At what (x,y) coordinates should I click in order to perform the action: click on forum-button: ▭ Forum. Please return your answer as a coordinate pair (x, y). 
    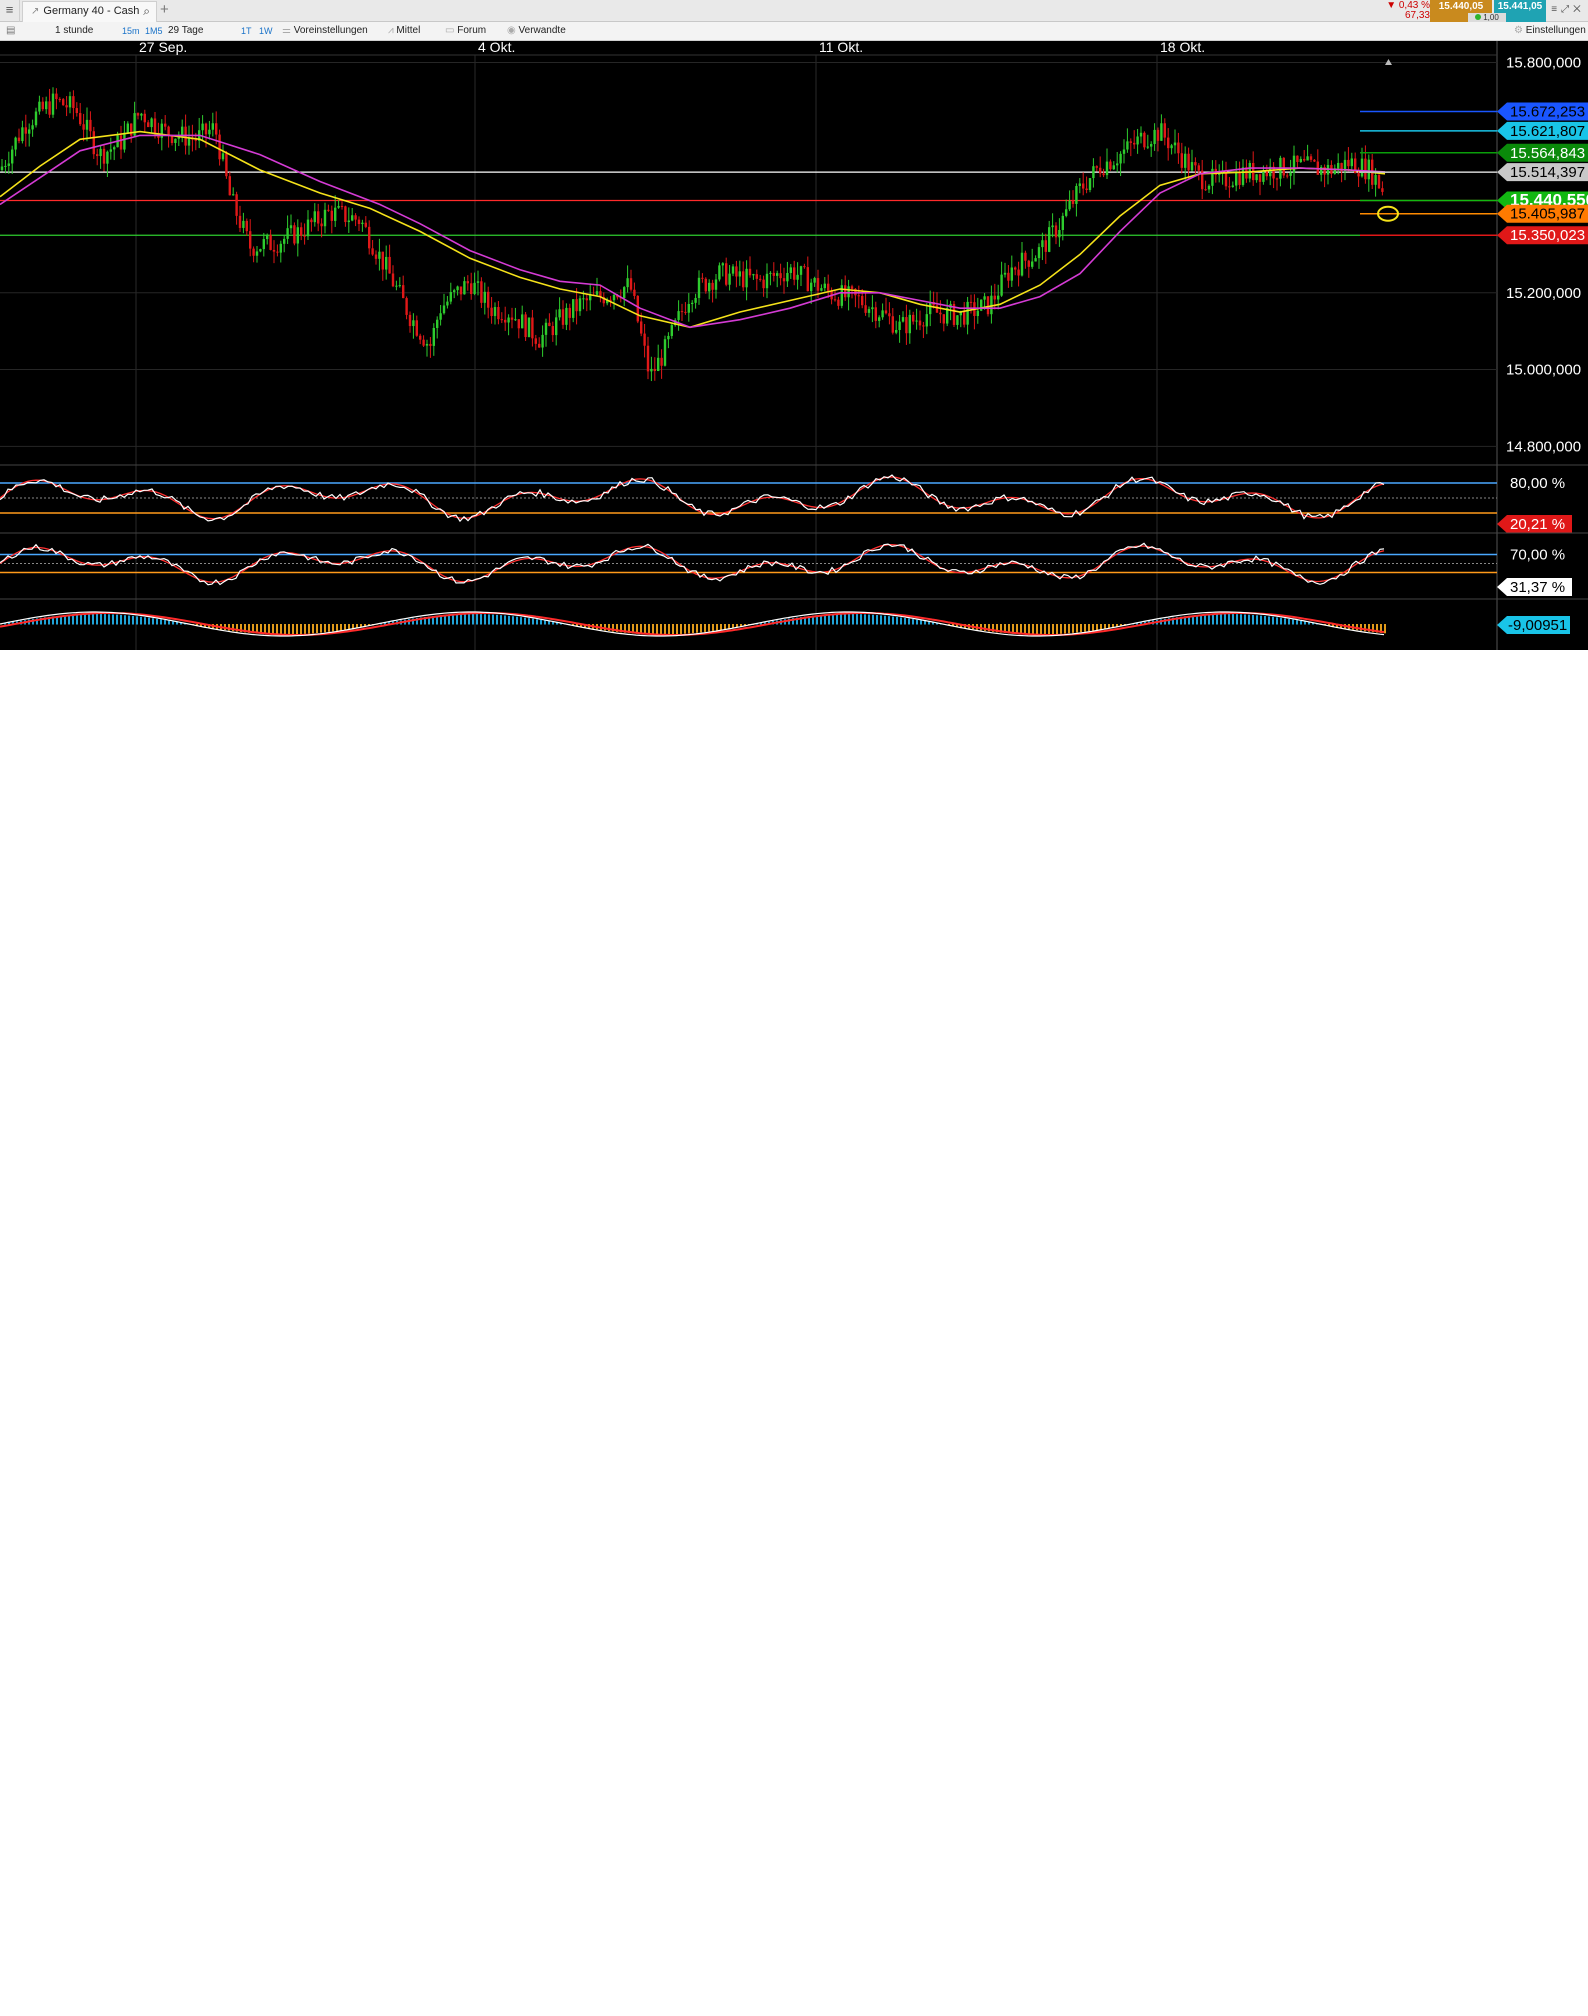
    Looking at the image, I should click on (465, 31).